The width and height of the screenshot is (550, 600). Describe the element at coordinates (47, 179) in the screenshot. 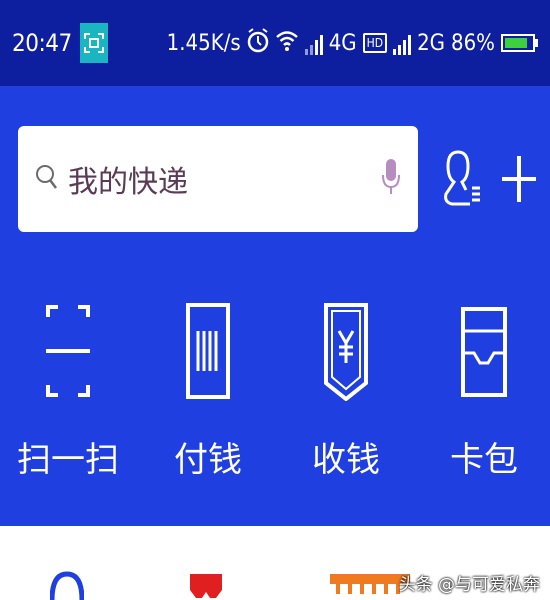

I see `search-icon` at that location.